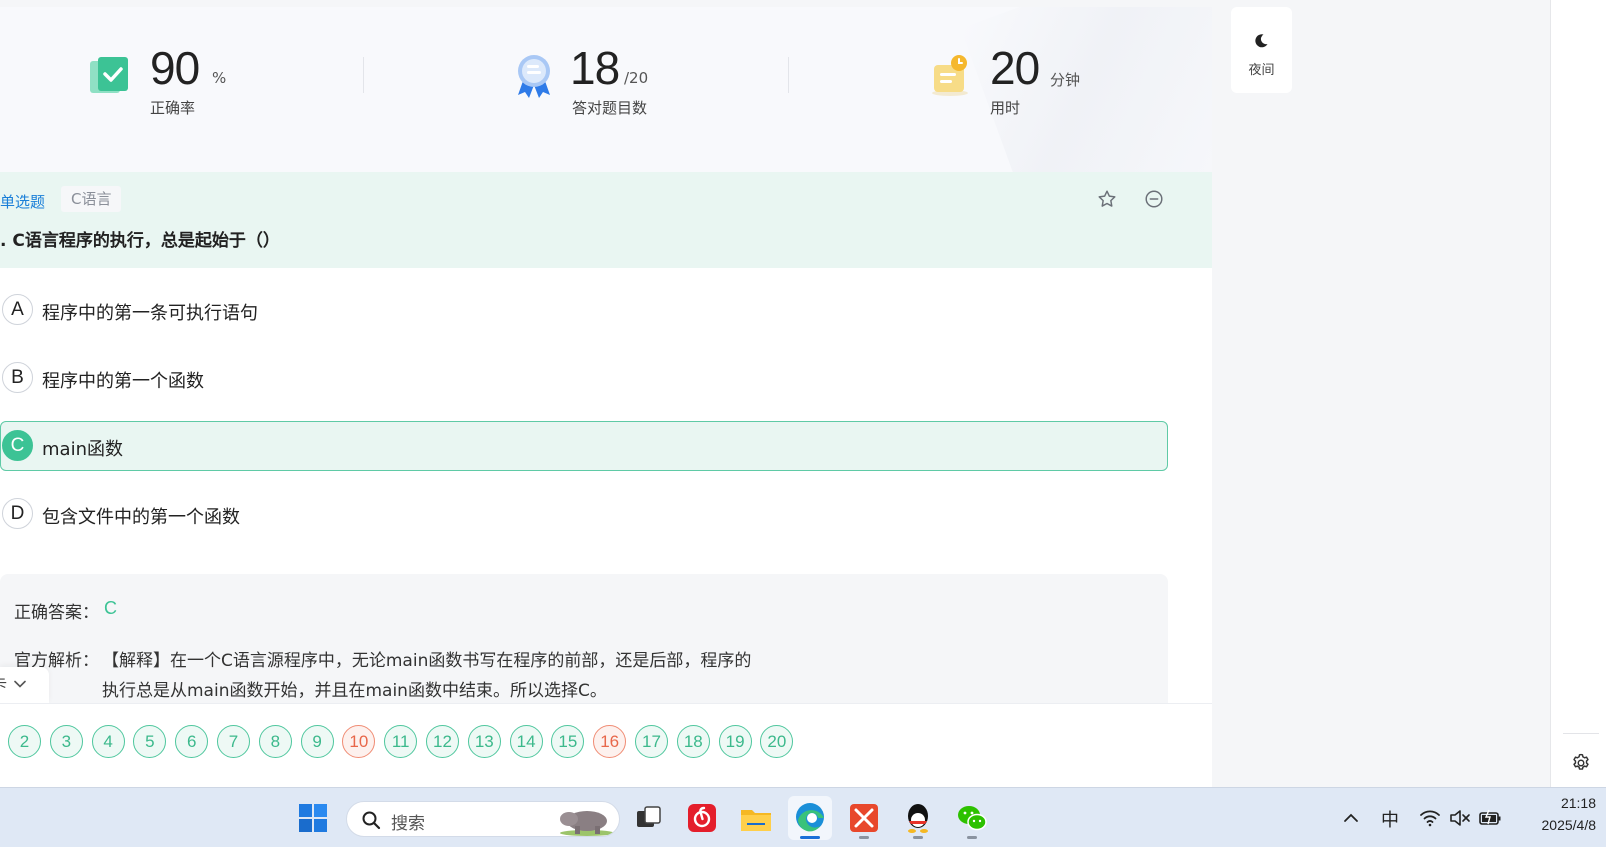  I want to click on start-button, so click(313, 818).